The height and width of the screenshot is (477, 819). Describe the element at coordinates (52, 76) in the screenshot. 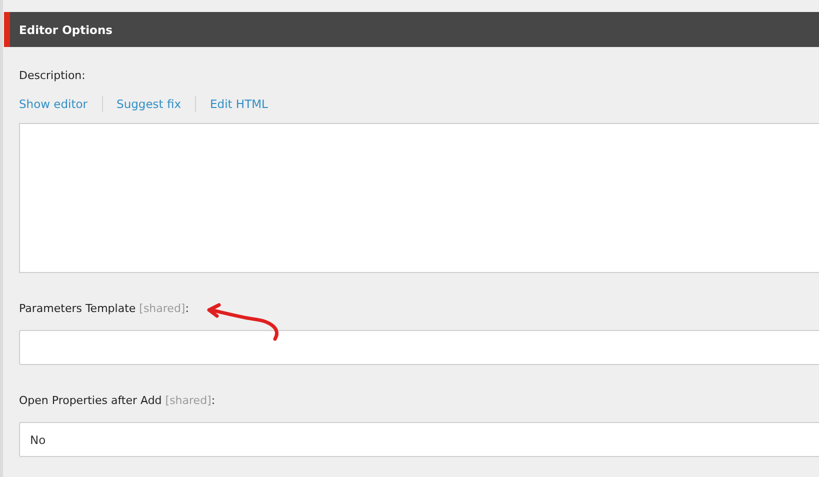

I see `field-label: Description:` at that location.